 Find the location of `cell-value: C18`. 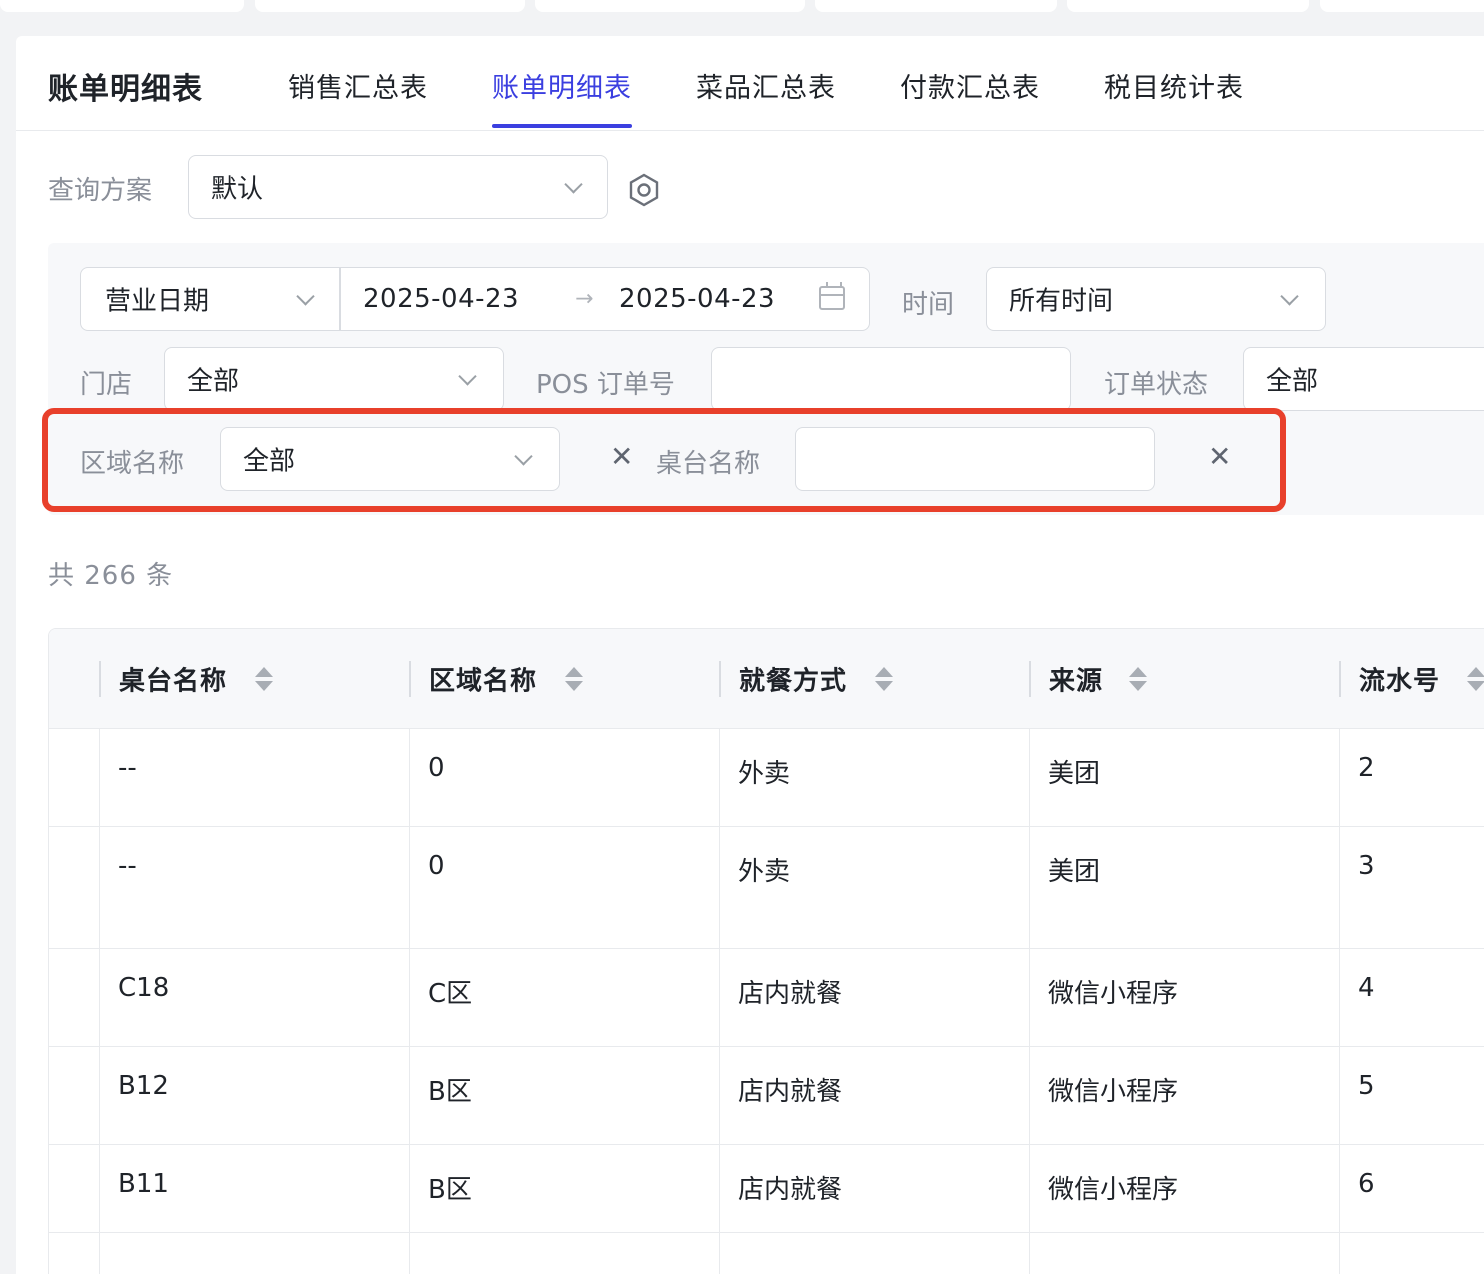

cell-value: C18 is located at coordinates (144, 988).